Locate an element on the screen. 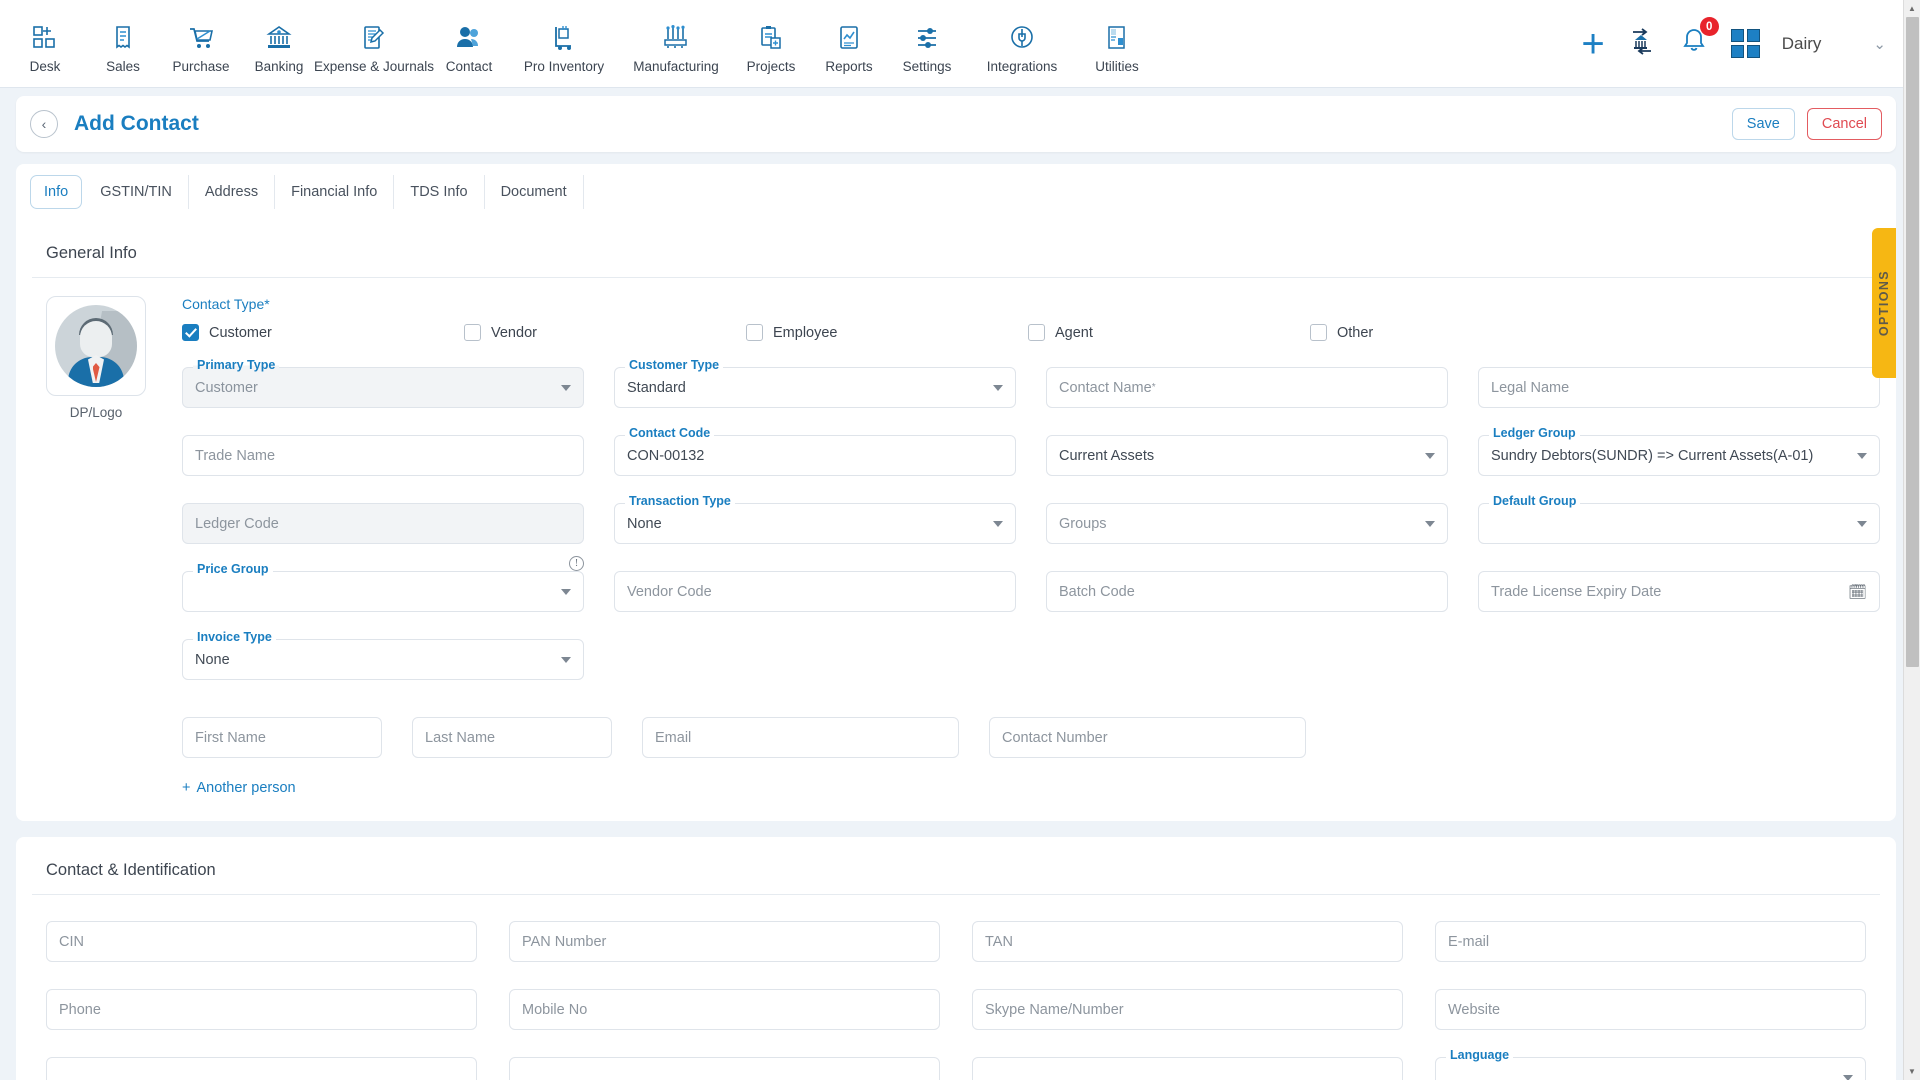 The height and width of the screenshot is (1080, 1920). field-phone: Phone is located at coordinates (261, 1015).